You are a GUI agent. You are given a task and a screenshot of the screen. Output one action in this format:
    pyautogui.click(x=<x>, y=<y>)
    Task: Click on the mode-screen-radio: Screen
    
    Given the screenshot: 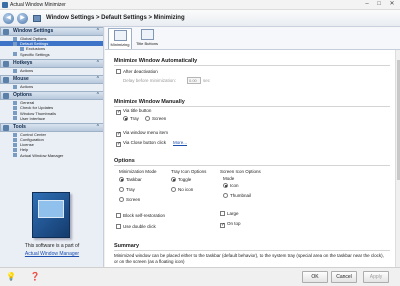 What is the action you would take?
    pyautogui.click(x=129, y=200)
    